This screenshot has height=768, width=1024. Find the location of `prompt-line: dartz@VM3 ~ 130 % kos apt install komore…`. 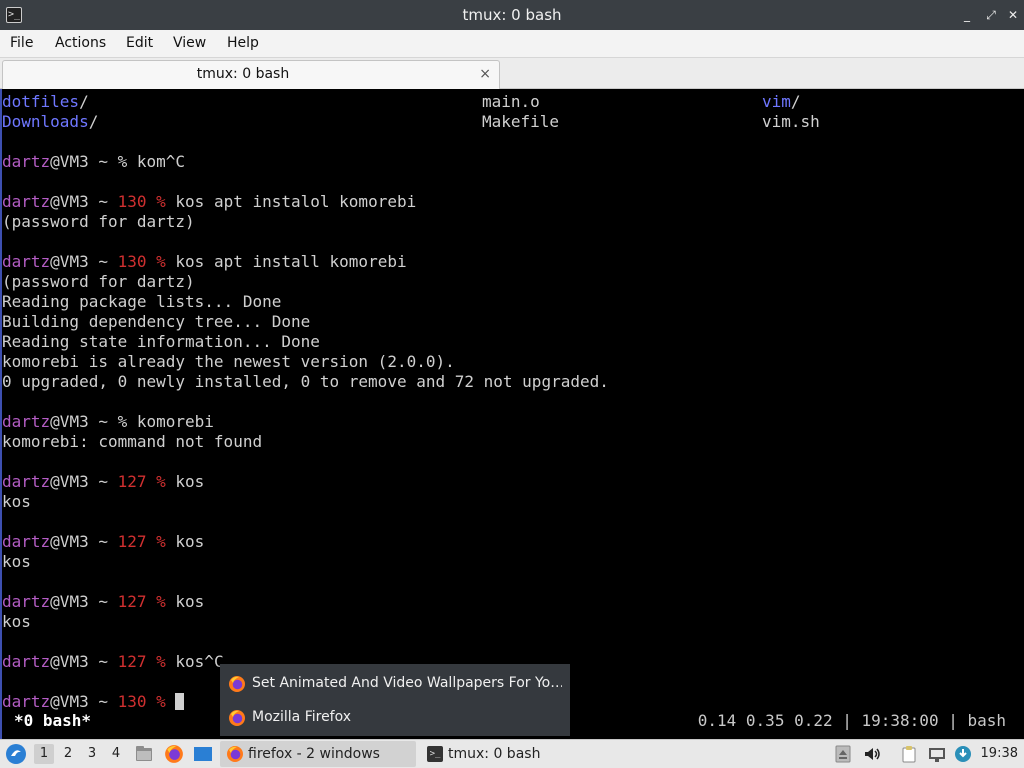

prompt-line: dartz@VM3 ~ 130 % kos apt install komore… is located at coordinates (204, 262).